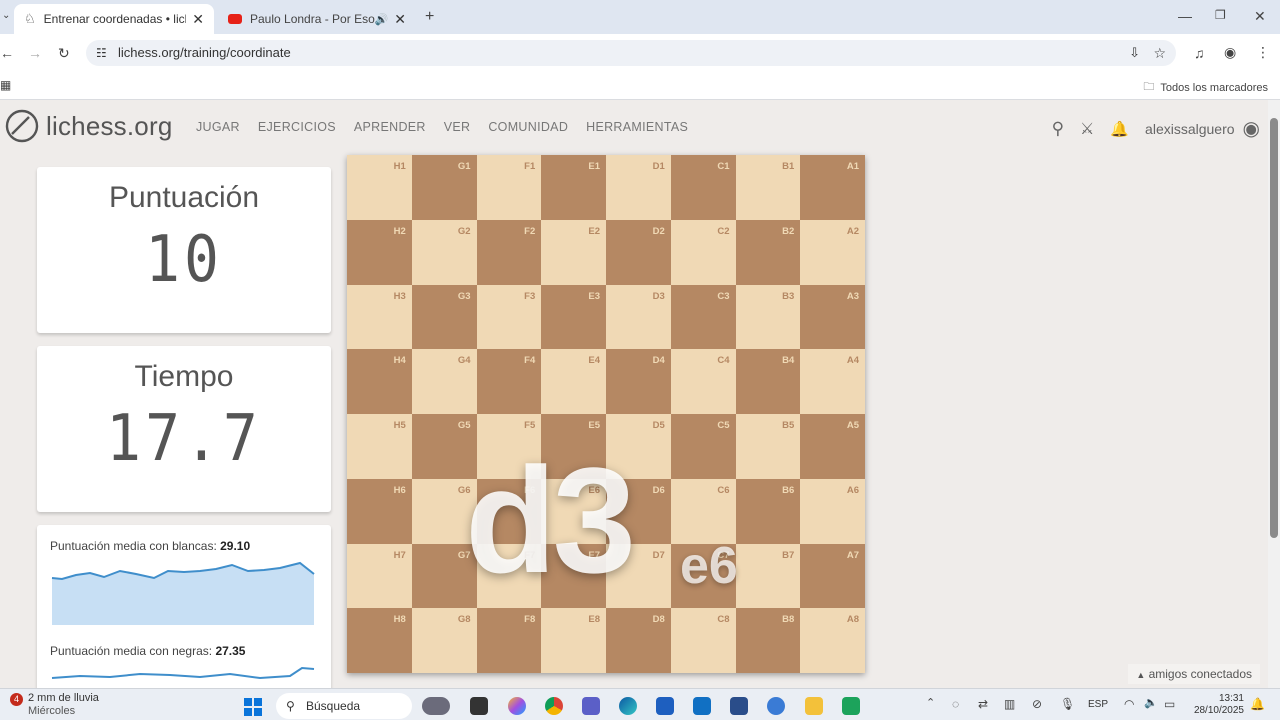  Describe the element at coordinates (1159, 53) in the screenshot. I see `bookmark-star-icon: ☆` at that location.